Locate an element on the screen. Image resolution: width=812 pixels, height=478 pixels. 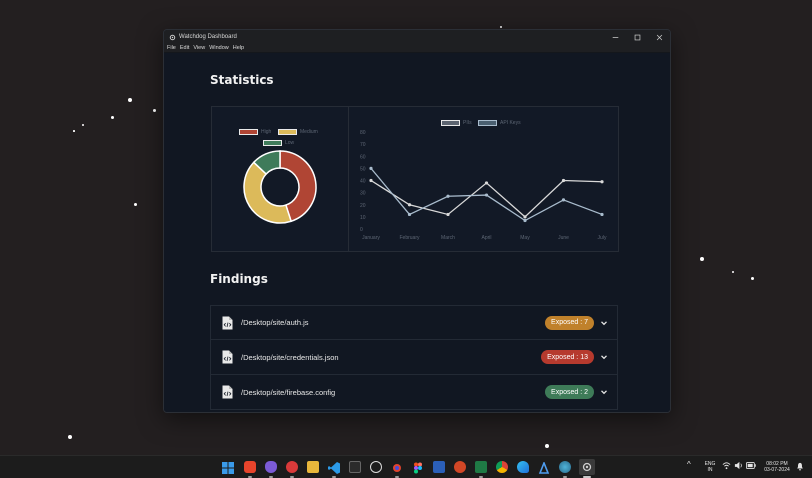
x-tick-label: March is located at coordinates (448, 238).